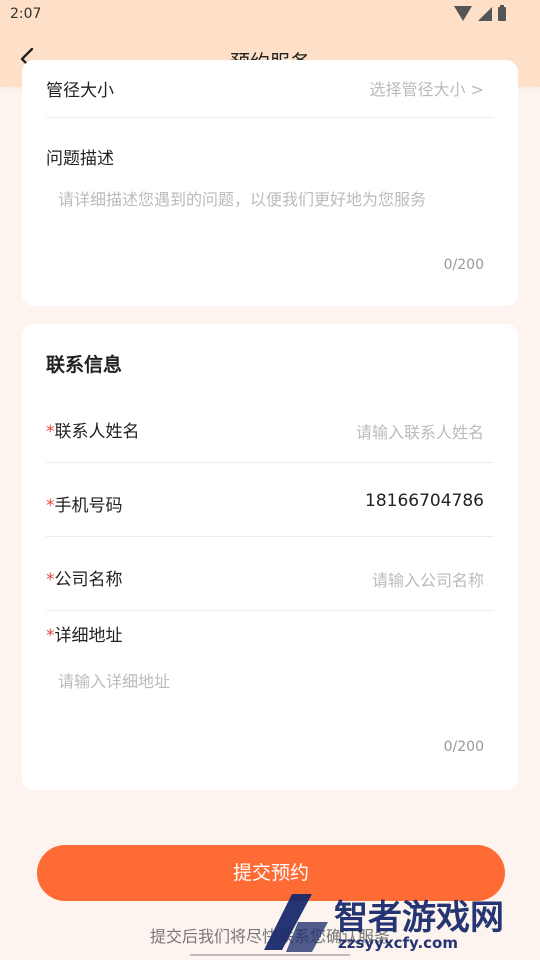  I want to click on phone-label: *手机号码, so click(84, 503).